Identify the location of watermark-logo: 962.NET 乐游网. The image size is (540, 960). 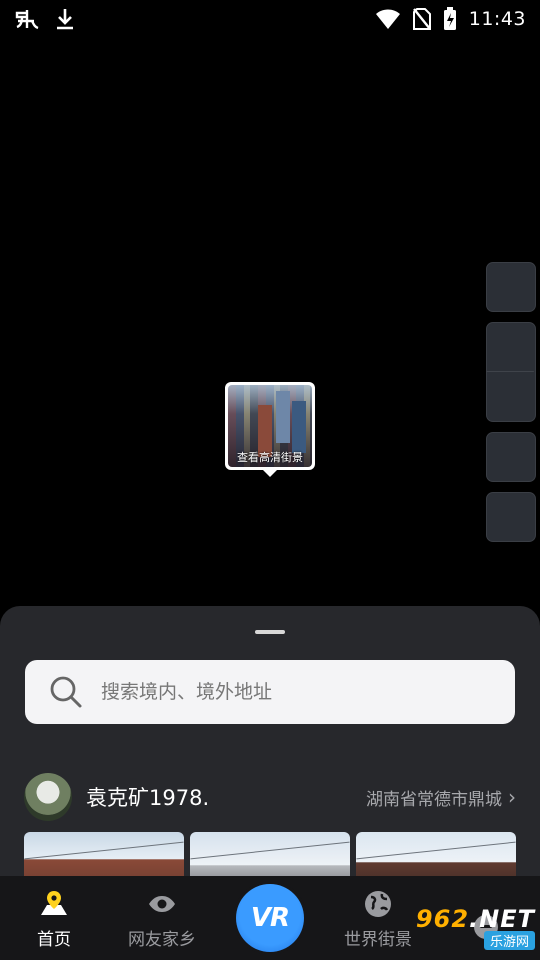
(466, 930).